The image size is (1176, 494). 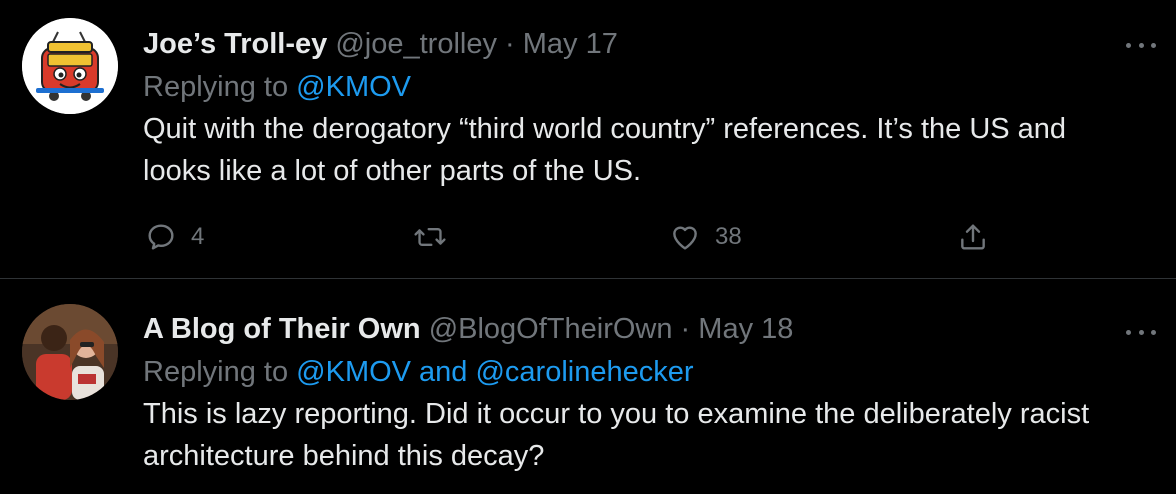 I want to click on author-handle: @BlogOfTheirOwn, so click(x=551, y=329).